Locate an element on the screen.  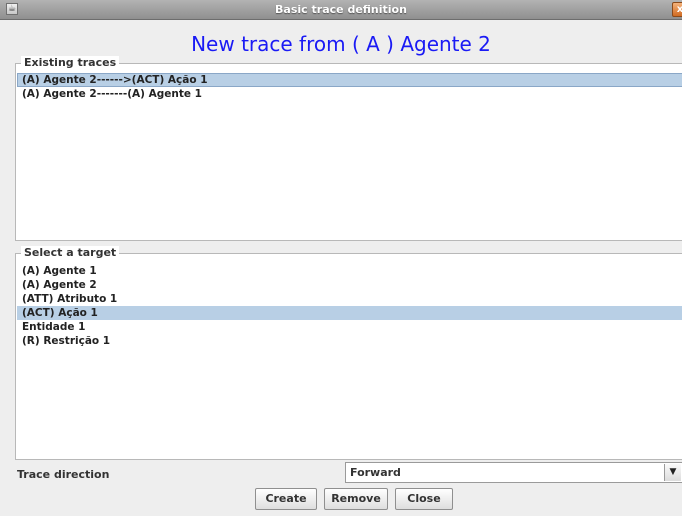
window-titlebar: ☕ Basic trace definition x is located at coordinates (341, 10).